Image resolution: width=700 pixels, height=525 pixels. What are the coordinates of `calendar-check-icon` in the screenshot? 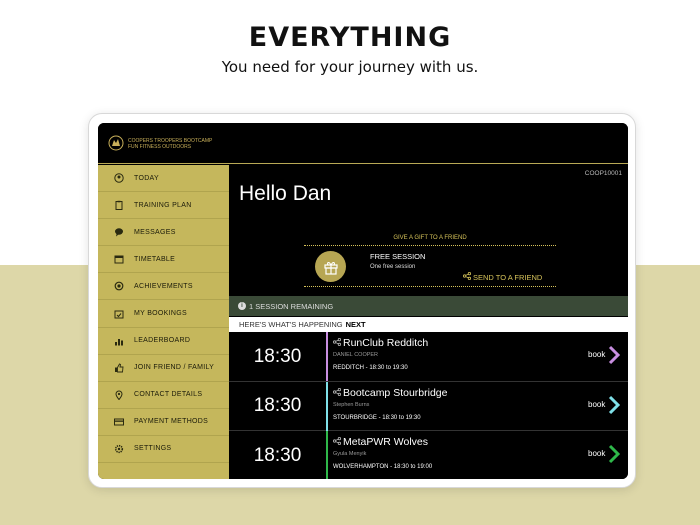 It's located at (119, 314).